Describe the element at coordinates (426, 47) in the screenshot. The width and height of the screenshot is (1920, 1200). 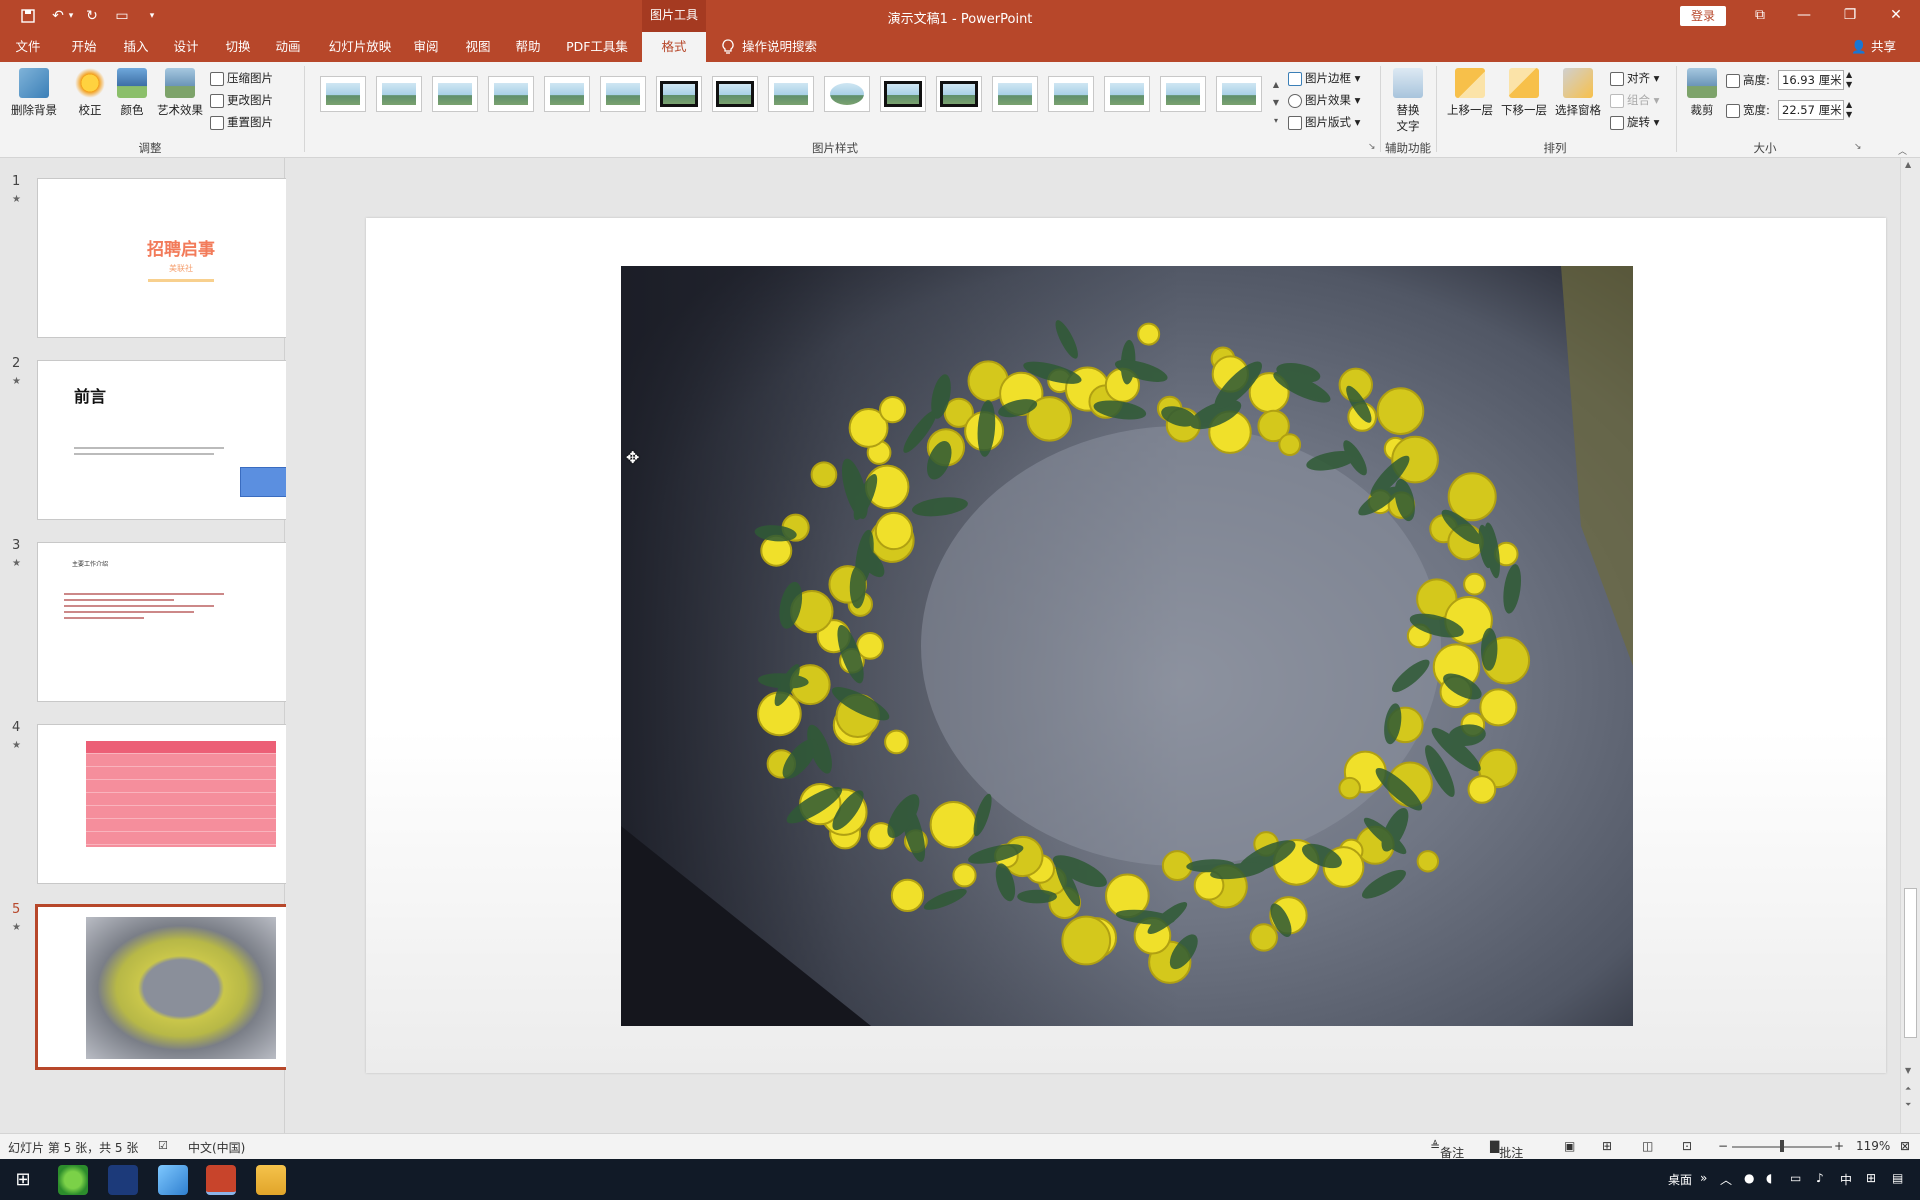
I see `tab-review: 审阅` at that location.